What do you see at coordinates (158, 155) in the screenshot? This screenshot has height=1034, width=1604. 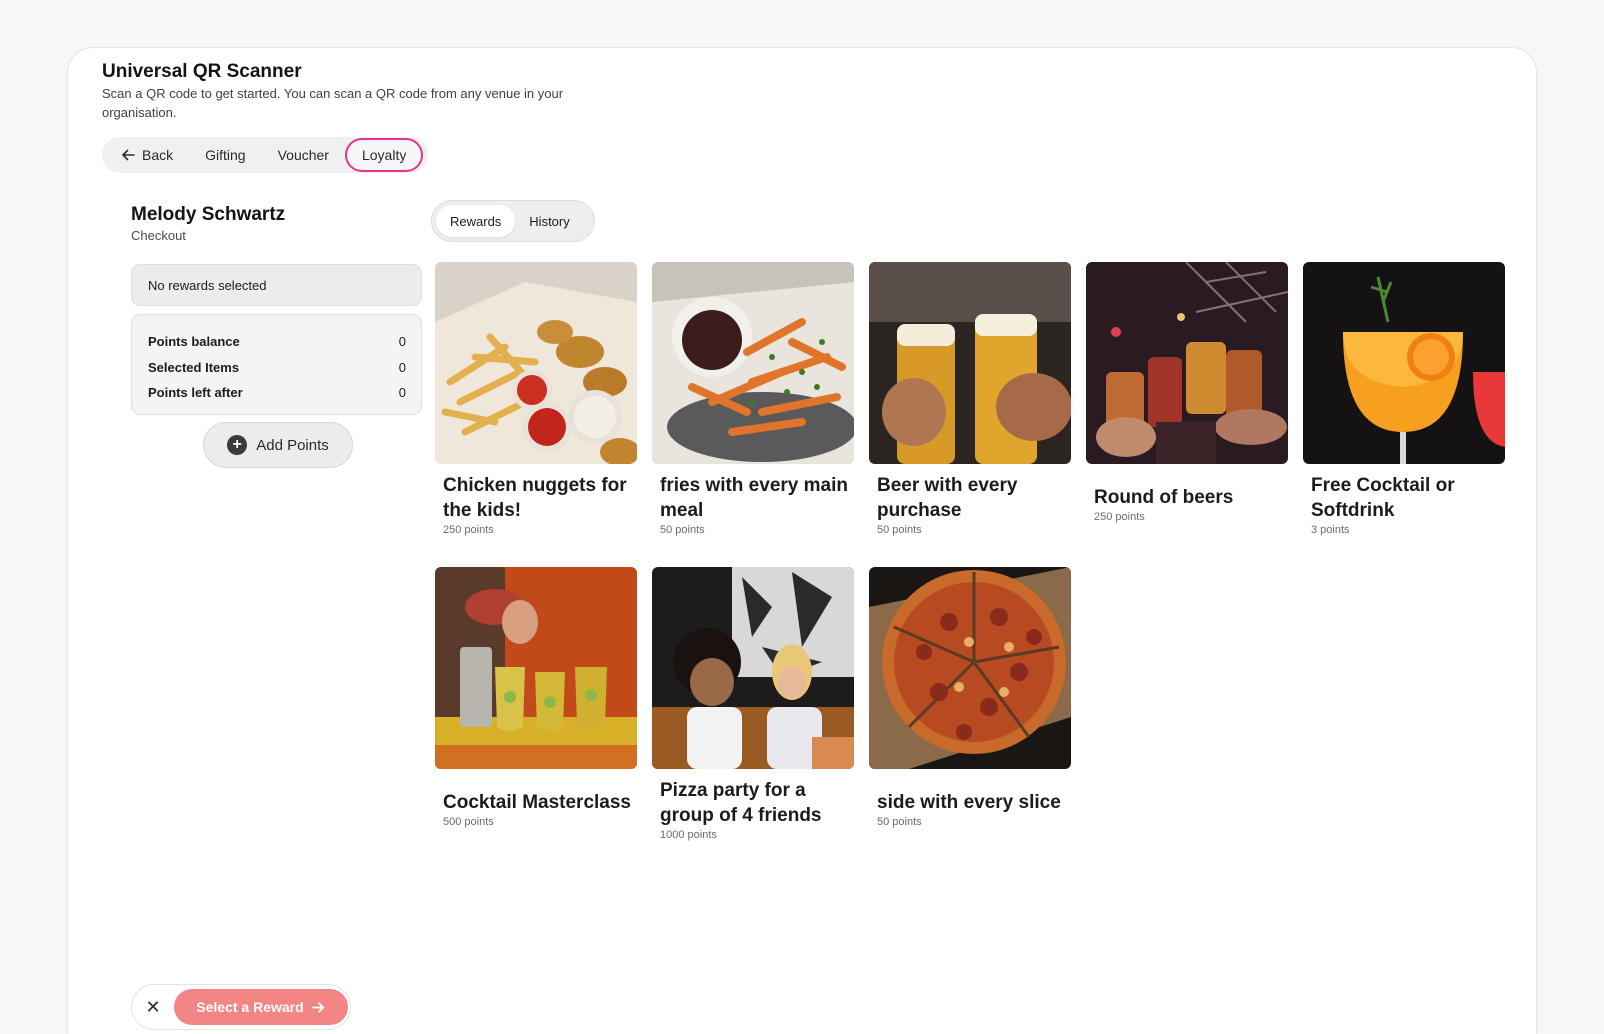 I see `back-label: Back` at bounding box center [158, 155].